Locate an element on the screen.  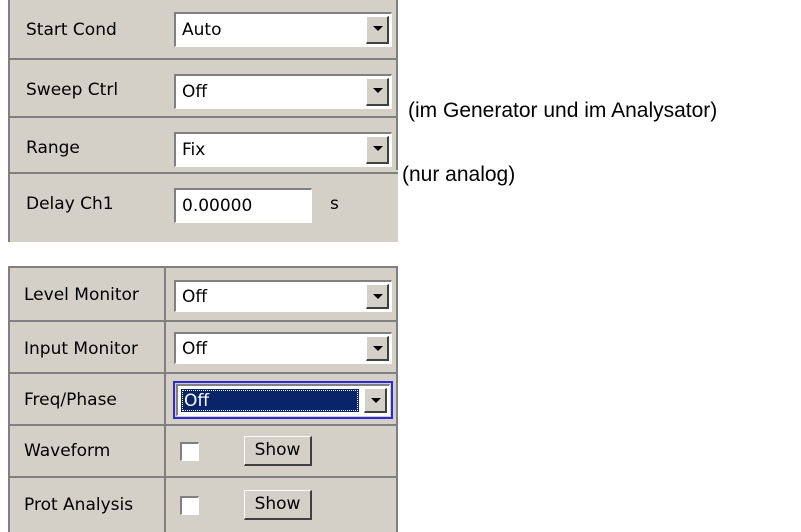
delay-ch1-unit: s is located at coordinates (334, 204).